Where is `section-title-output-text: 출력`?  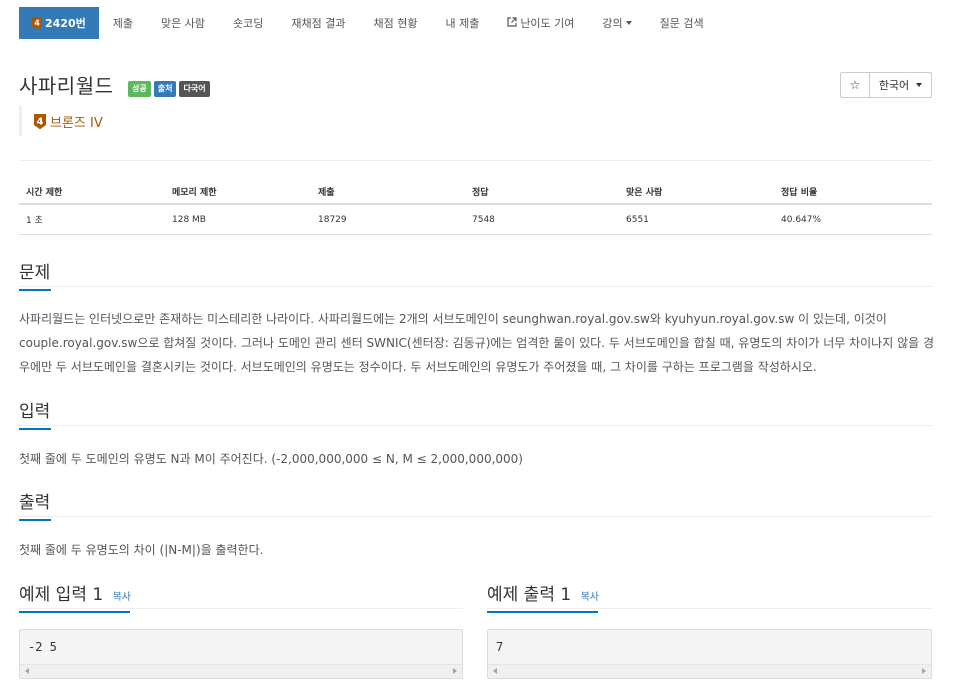
section-title-output-text: 출력 is located at coordinates (35, 503).